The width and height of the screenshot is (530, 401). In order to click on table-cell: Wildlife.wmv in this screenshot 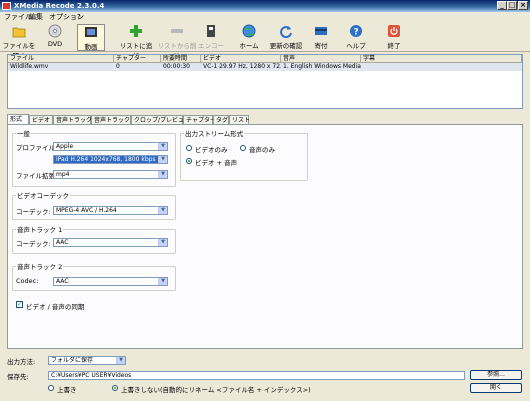, I will do `click(61, 67)`.